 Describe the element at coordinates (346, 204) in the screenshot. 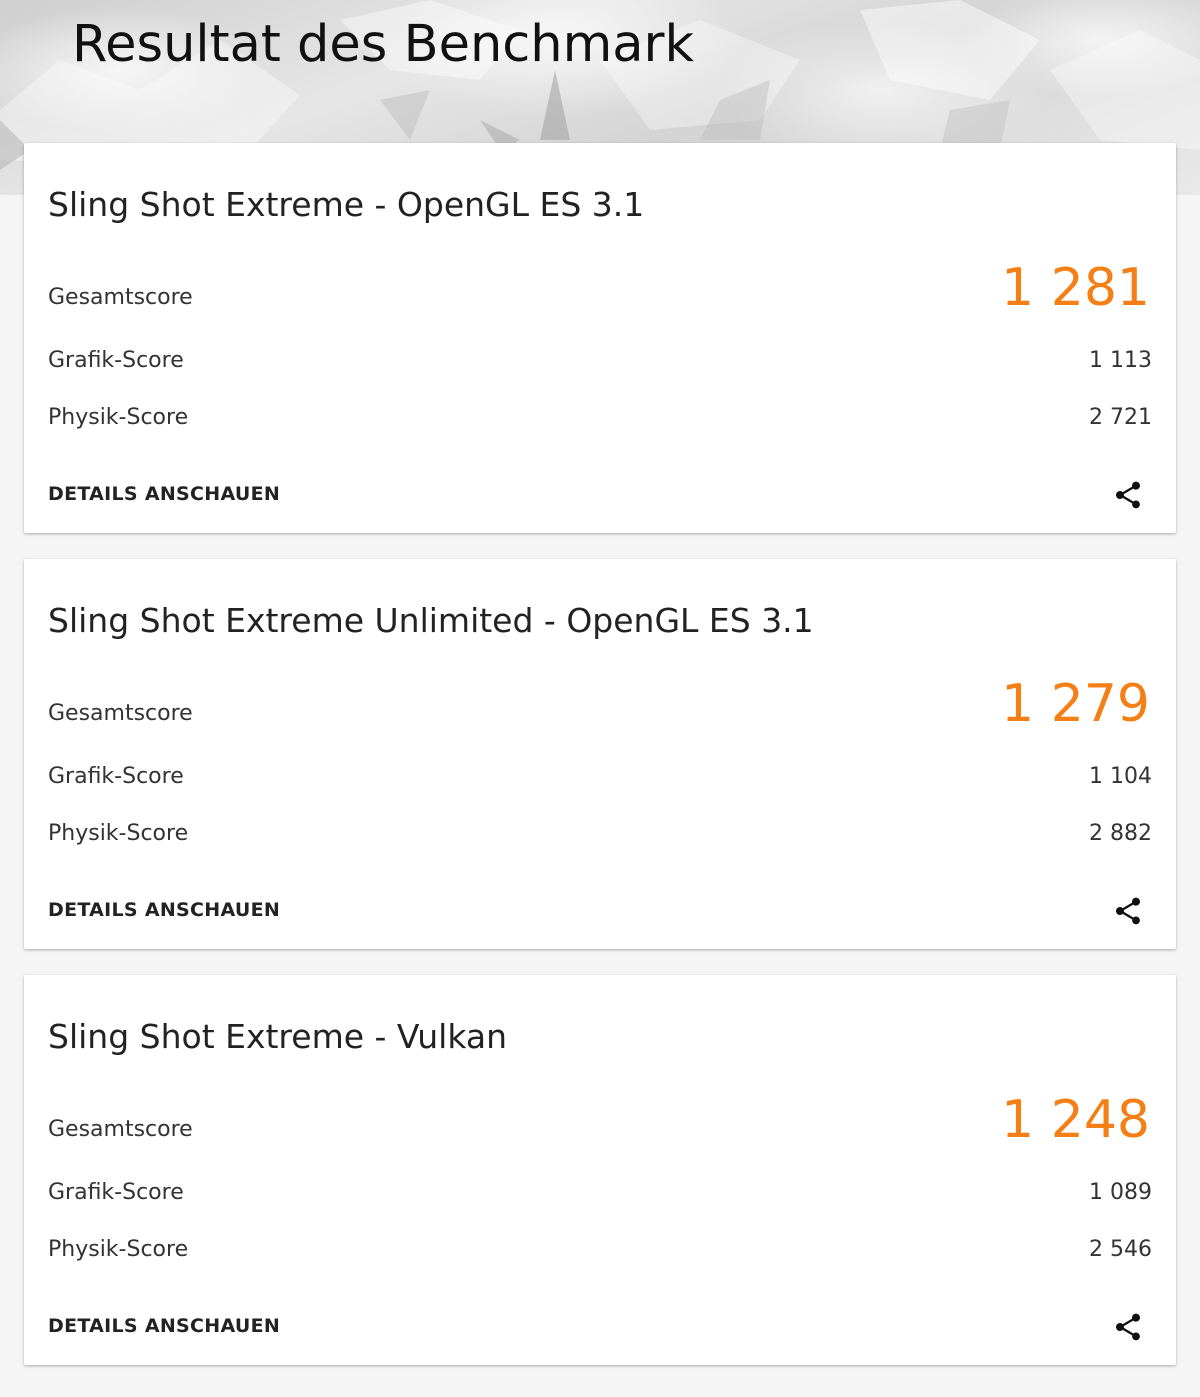

I see `card-title: Sling Shot Extreme - OpenGL ES 3.1` at that location.